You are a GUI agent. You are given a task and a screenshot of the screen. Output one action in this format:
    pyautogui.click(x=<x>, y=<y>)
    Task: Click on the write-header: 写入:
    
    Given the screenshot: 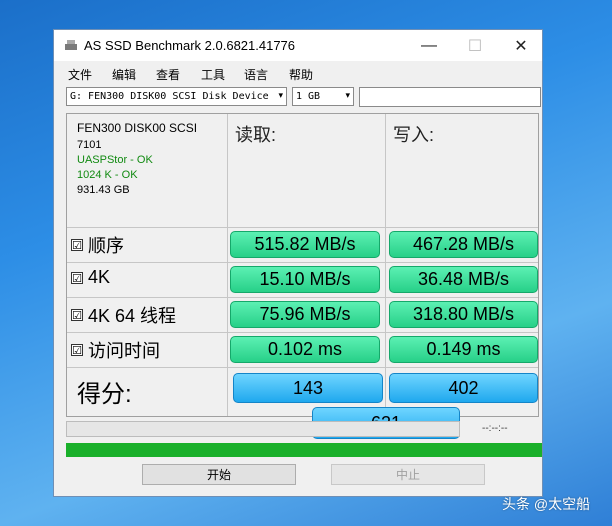 What is the action you would take?
    pyautogui.click(x=414, y=135)
    